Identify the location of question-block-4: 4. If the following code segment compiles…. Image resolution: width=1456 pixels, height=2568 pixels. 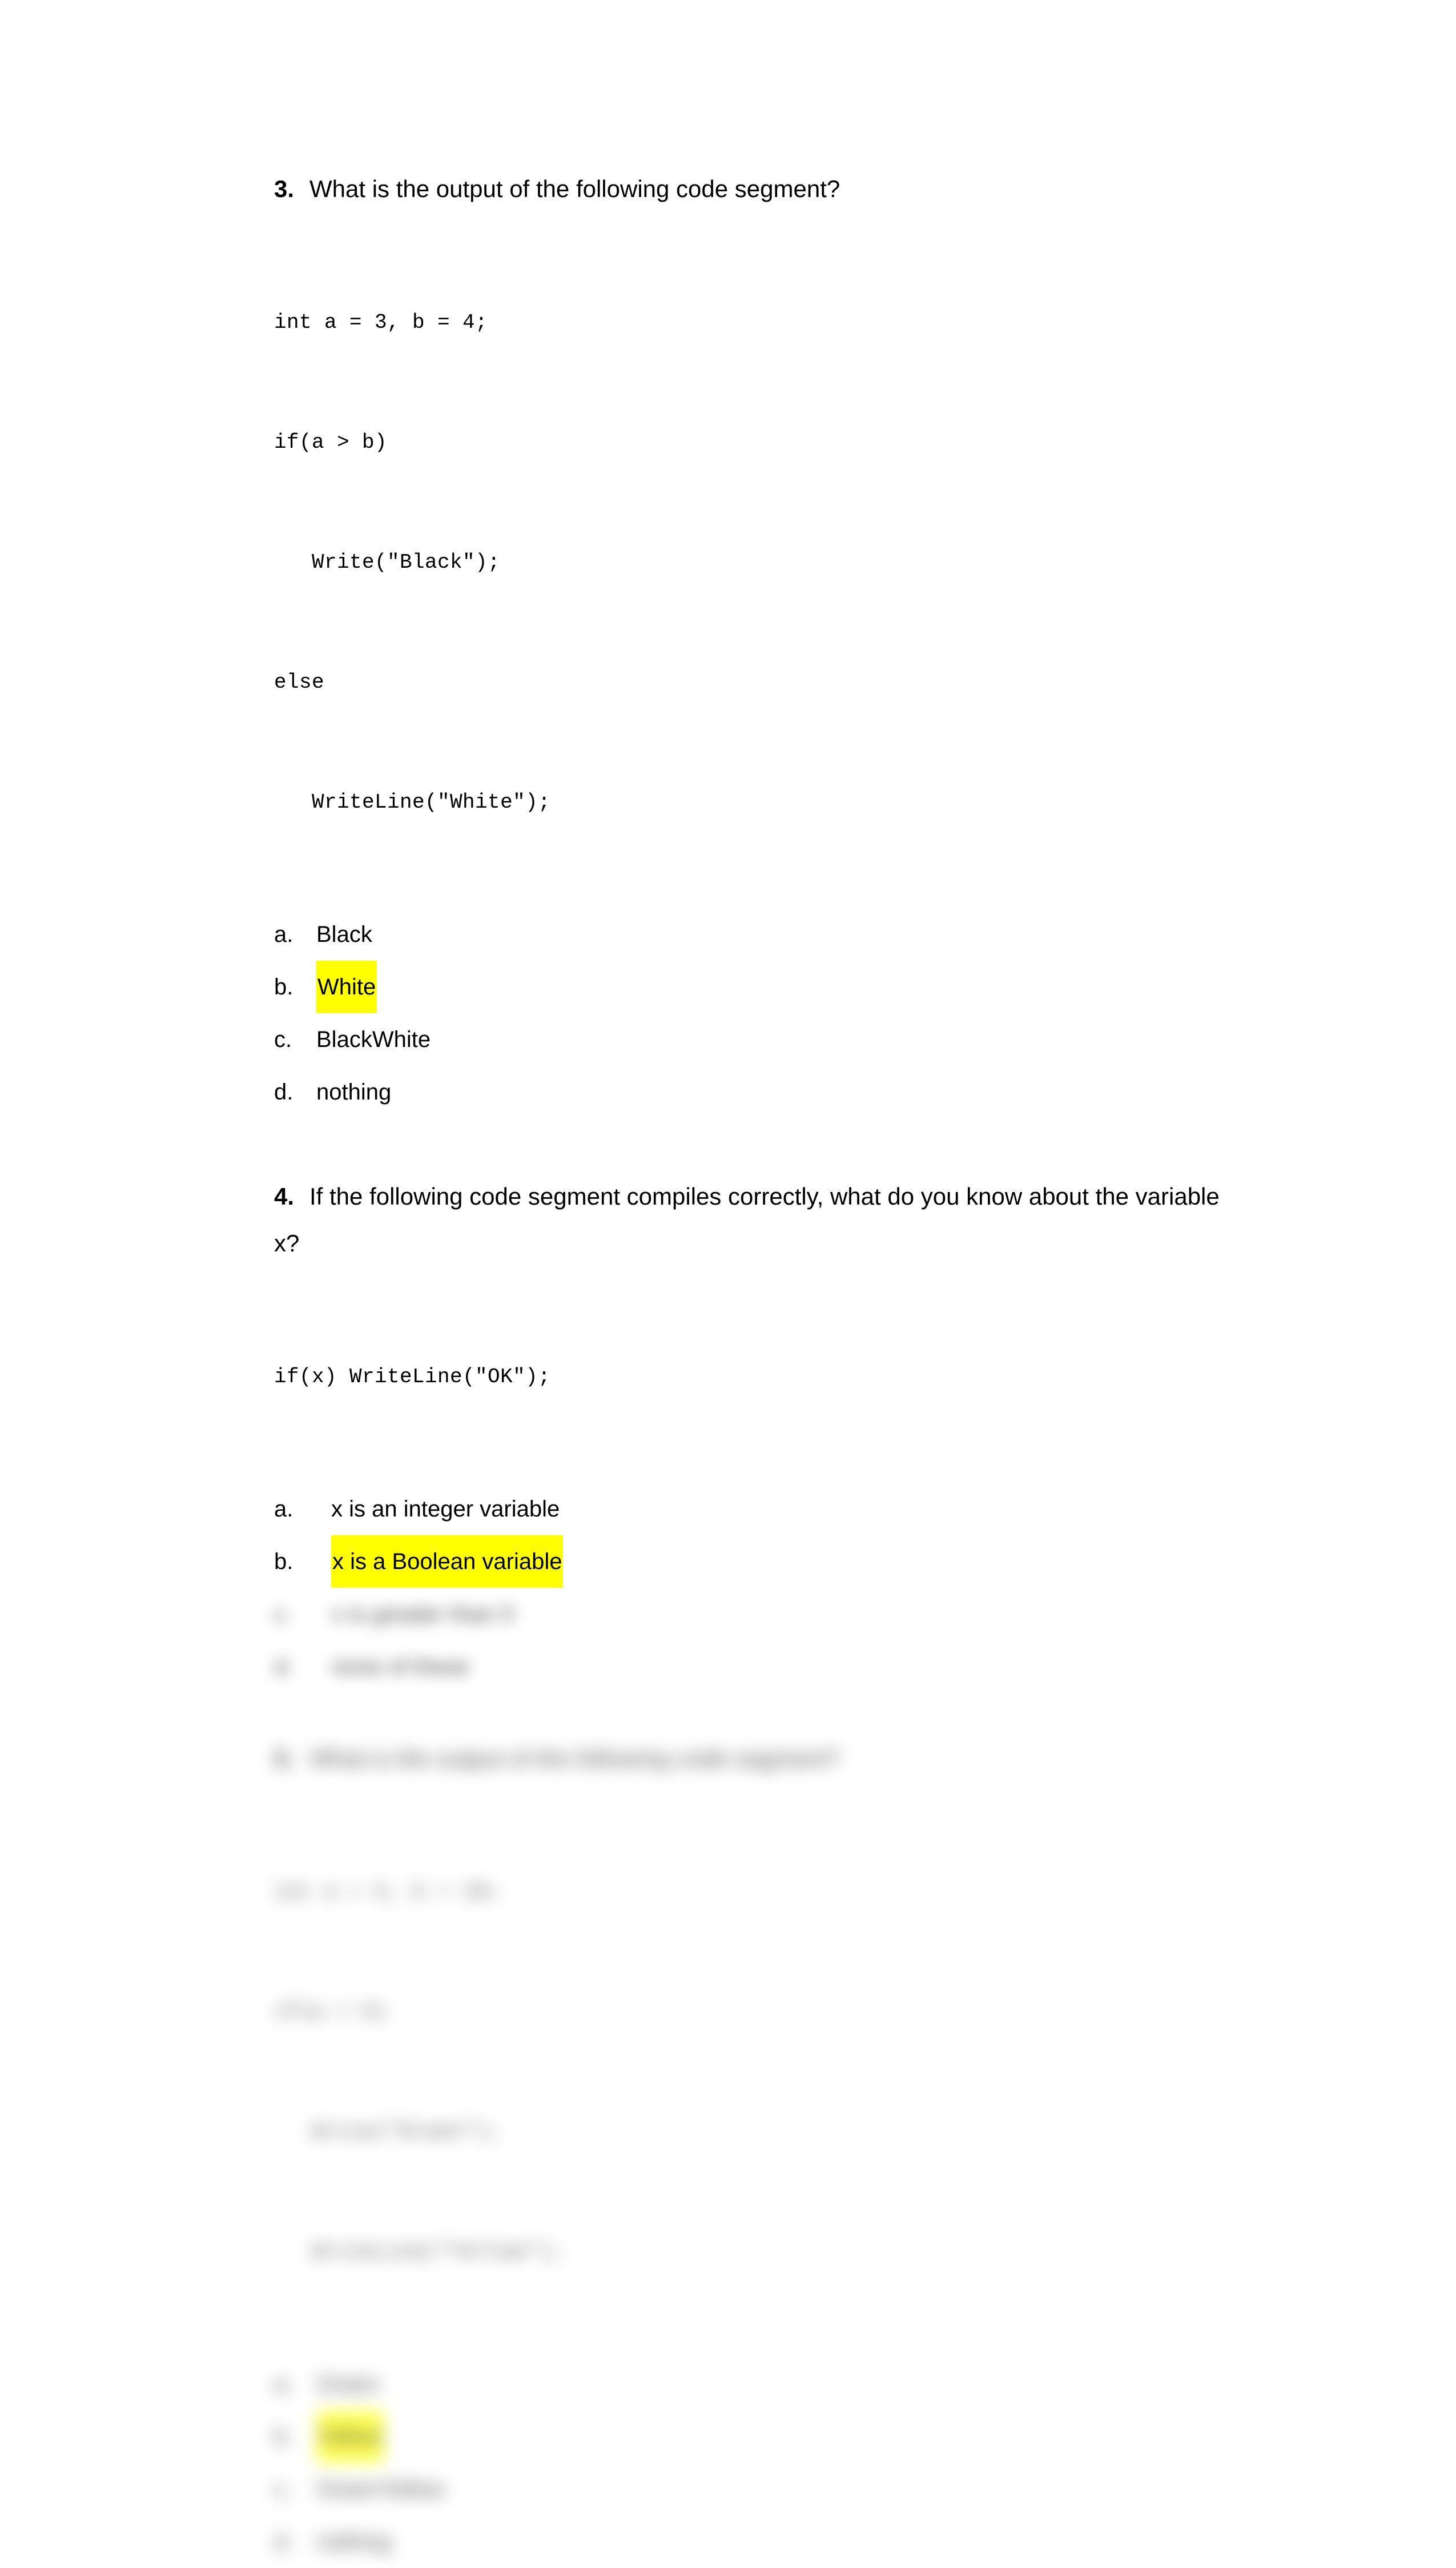
(748, 1433).